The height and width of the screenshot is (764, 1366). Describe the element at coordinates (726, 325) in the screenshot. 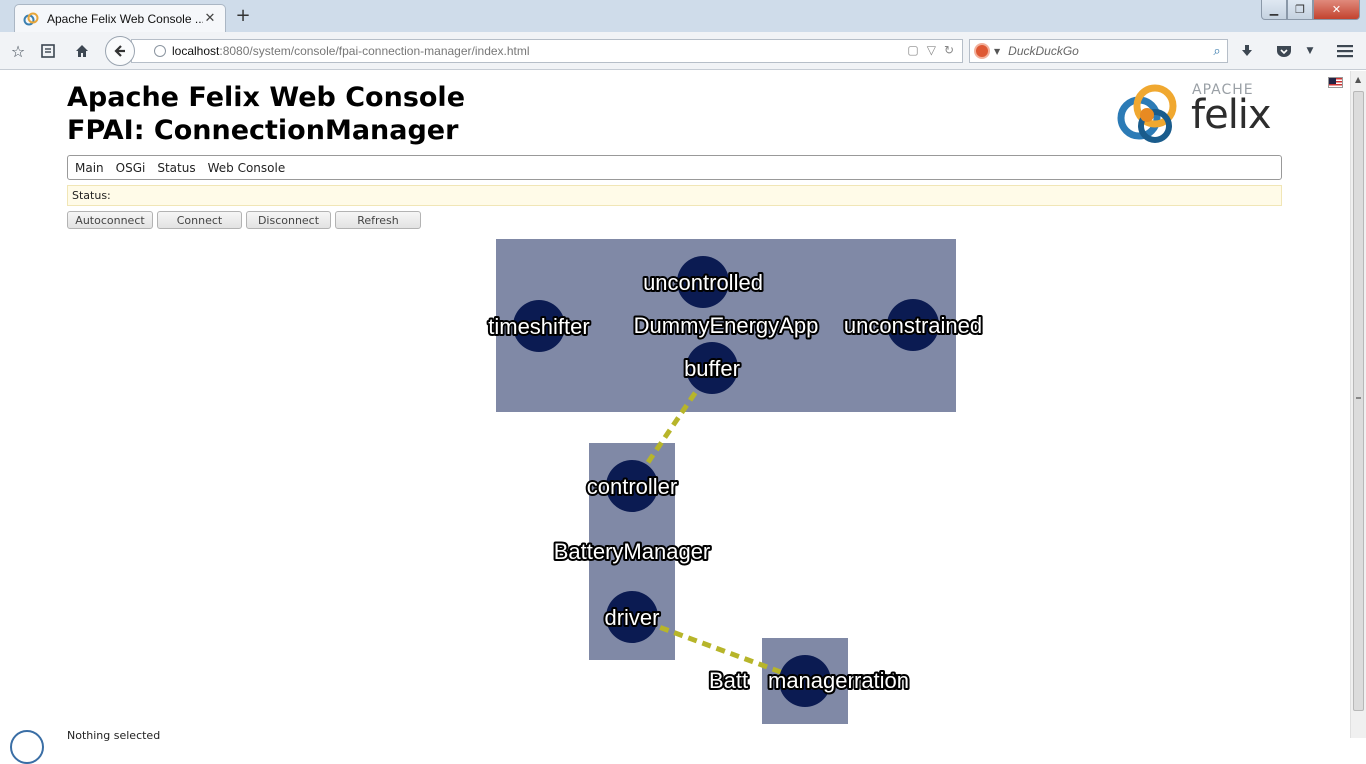

I see `label-dummy-energy-app: DummyEnergyApp` at that location.